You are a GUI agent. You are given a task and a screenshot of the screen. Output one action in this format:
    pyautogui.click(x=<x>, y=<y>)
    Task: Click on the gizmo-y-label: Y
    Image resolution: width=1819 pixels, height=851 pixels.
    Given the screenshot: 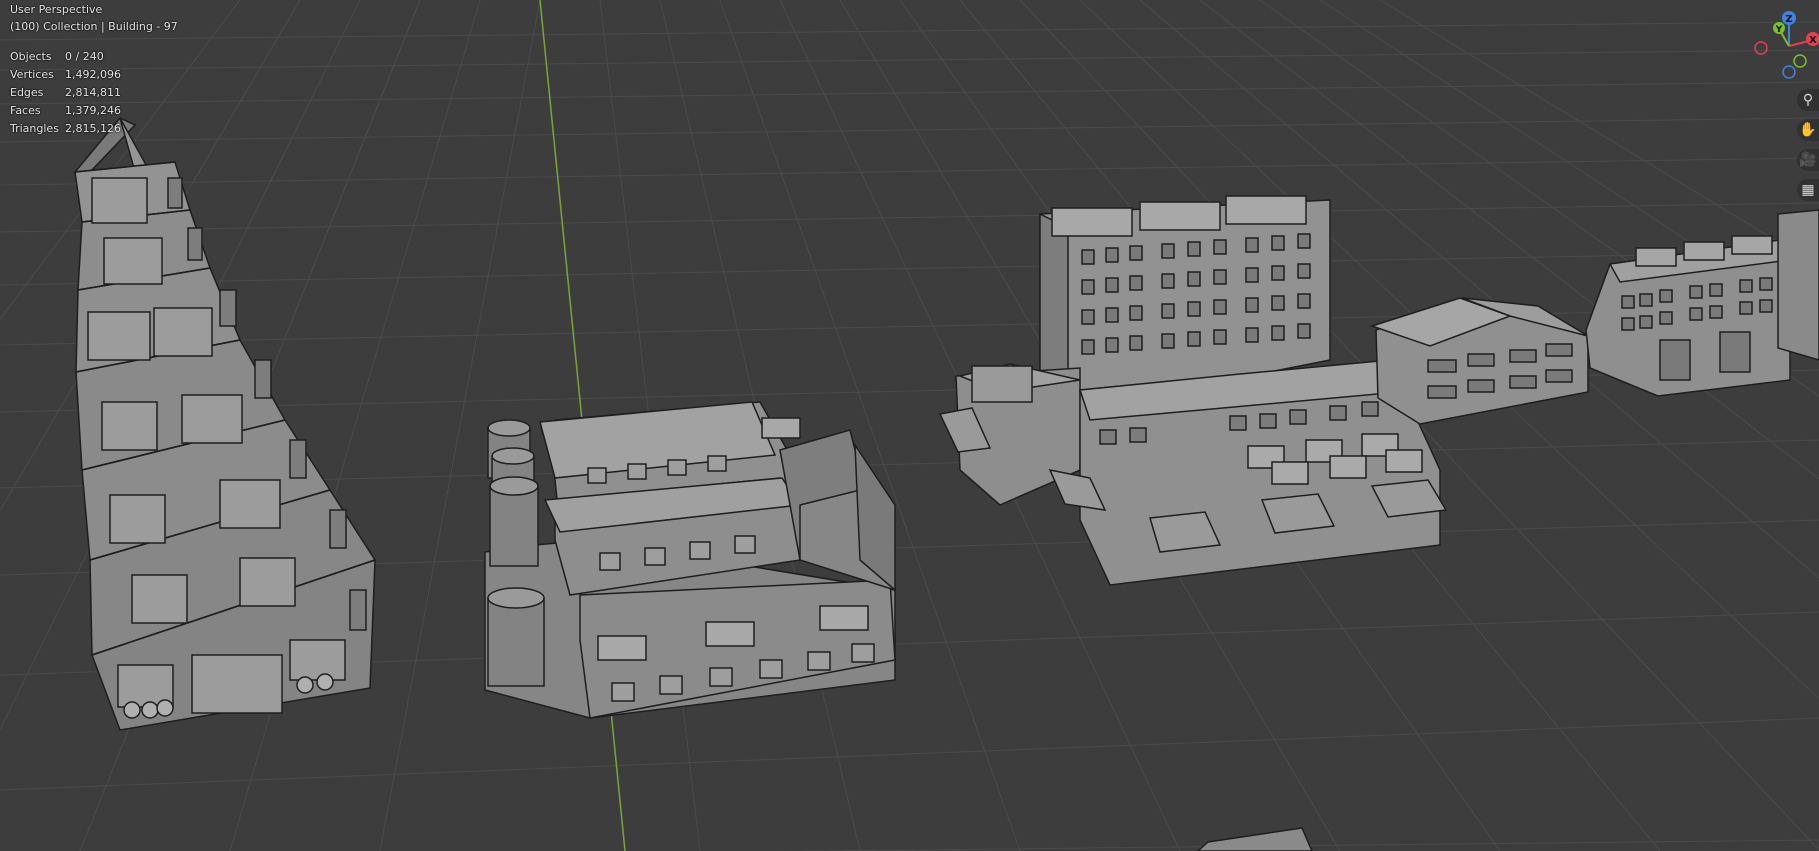 What is the action you would take?
    pyautogui.click(x=1779, y=30)
    